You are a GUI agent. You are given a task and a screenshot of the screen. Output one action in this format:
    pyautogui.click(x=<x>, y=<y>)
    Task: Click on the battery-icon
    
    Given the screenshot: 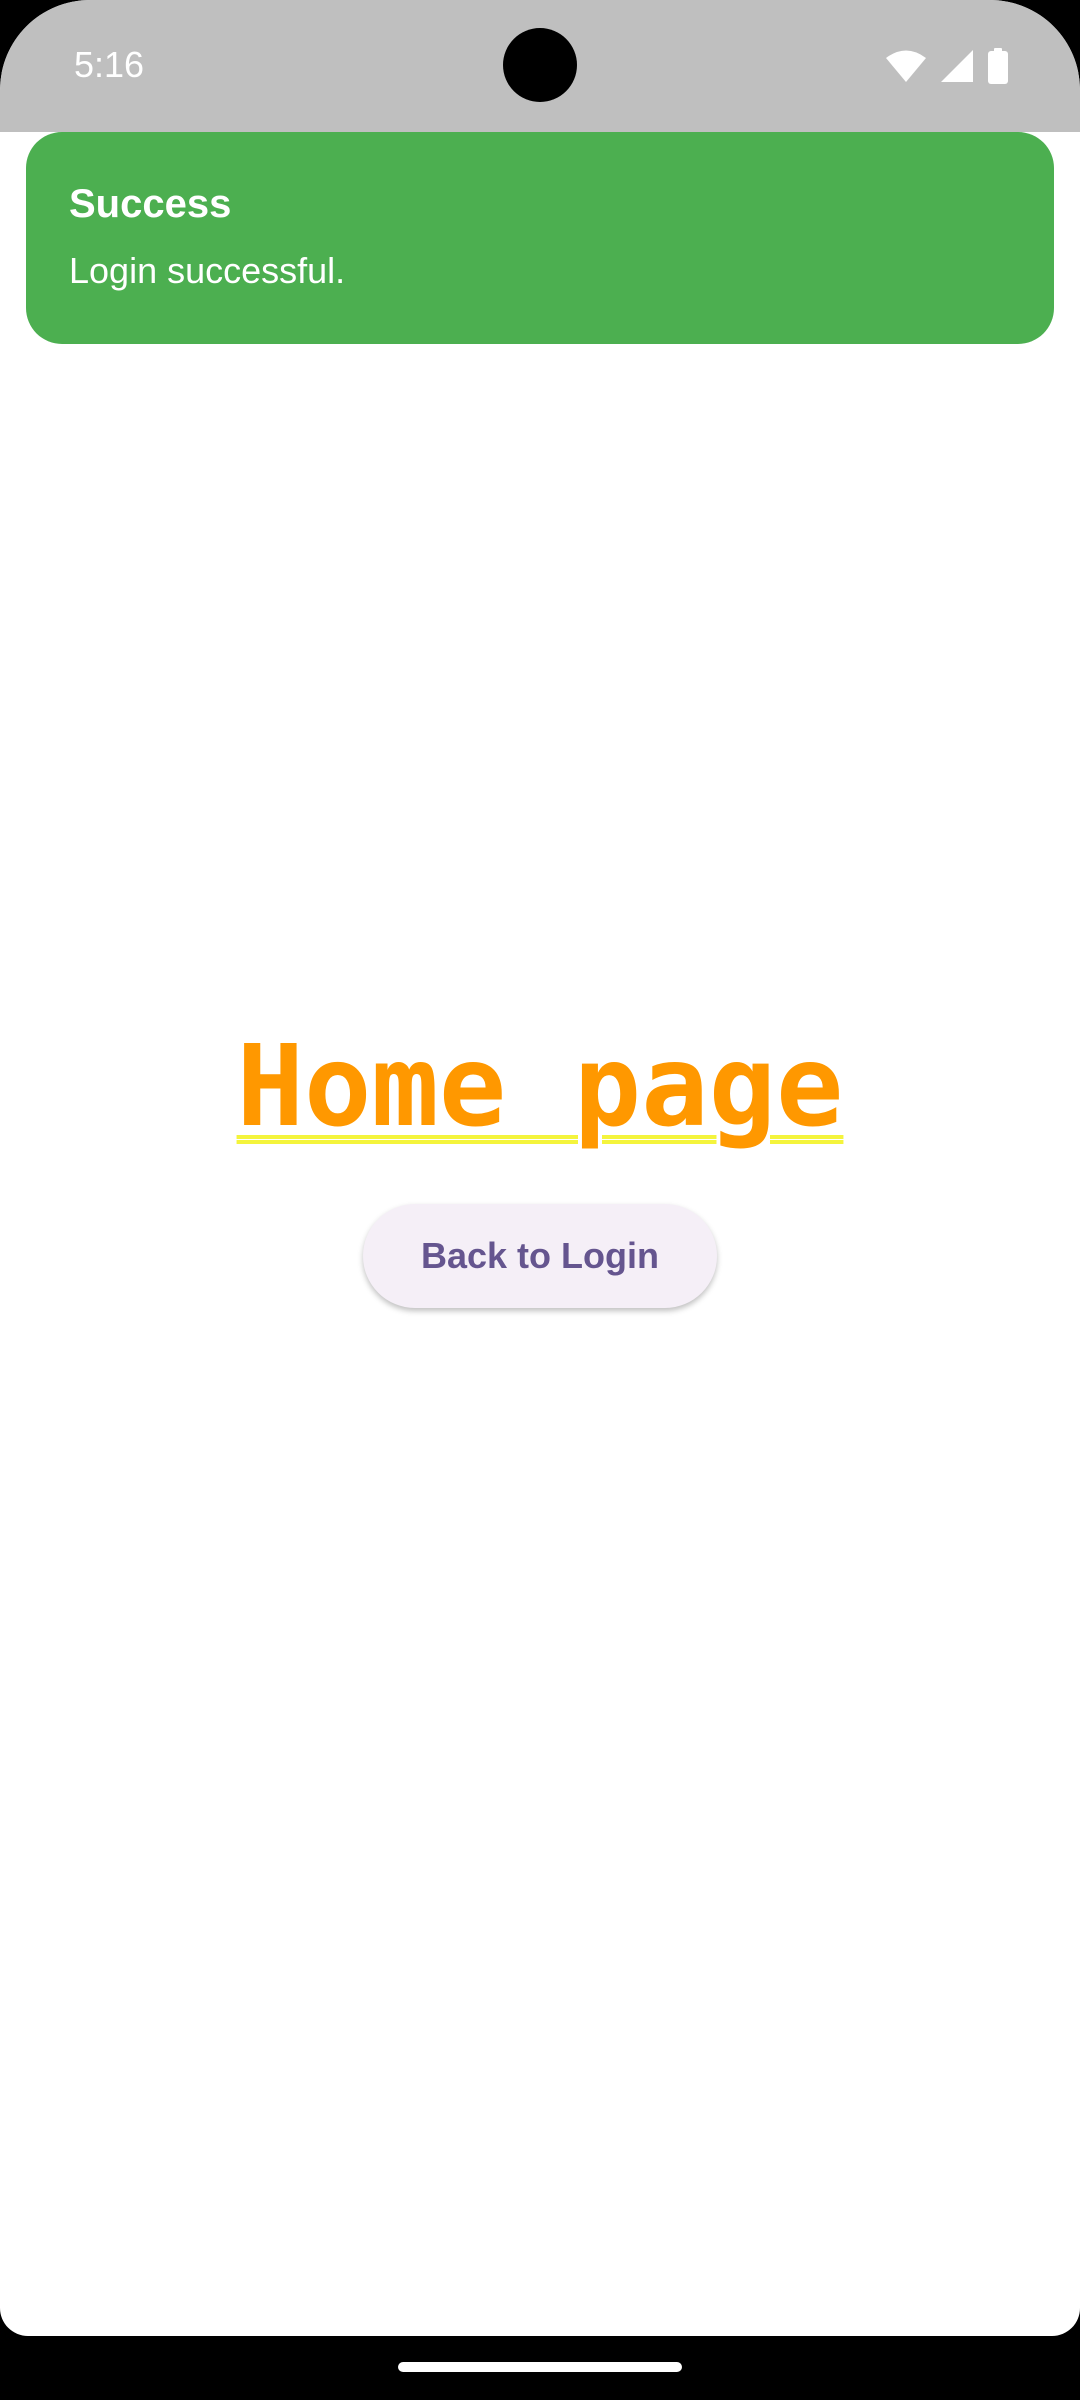 What is the action you would take?
    pyautogui.click(x=998, y=66)
    